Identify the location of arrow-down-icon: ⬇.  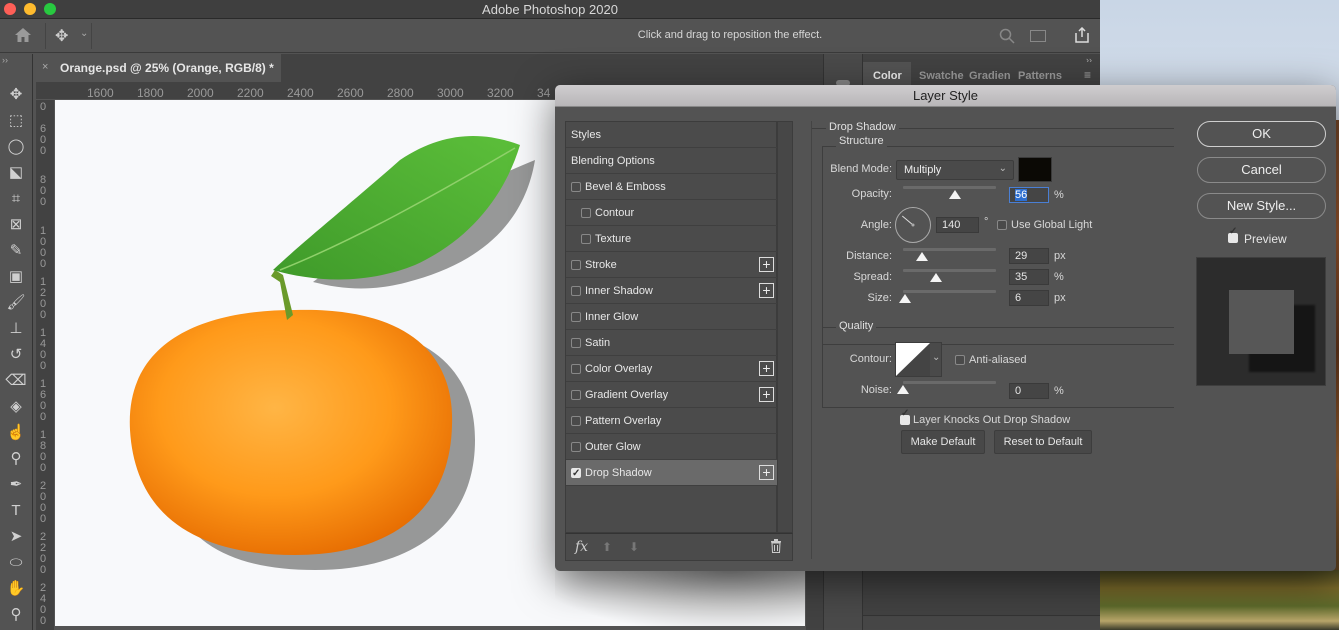
(634, 547).